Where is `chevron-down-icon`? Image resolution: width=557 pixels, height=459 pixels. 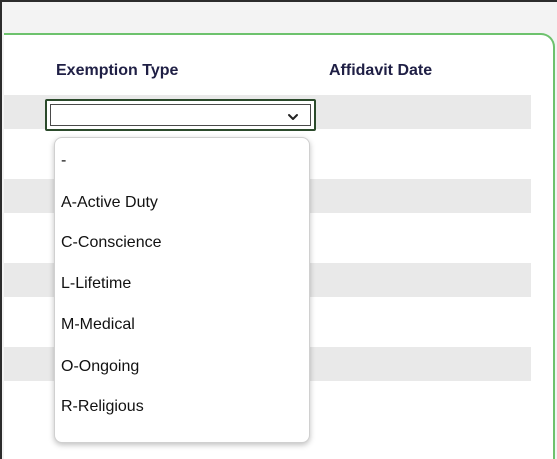 chevron-down-icon is located at coordinates (293, 117).